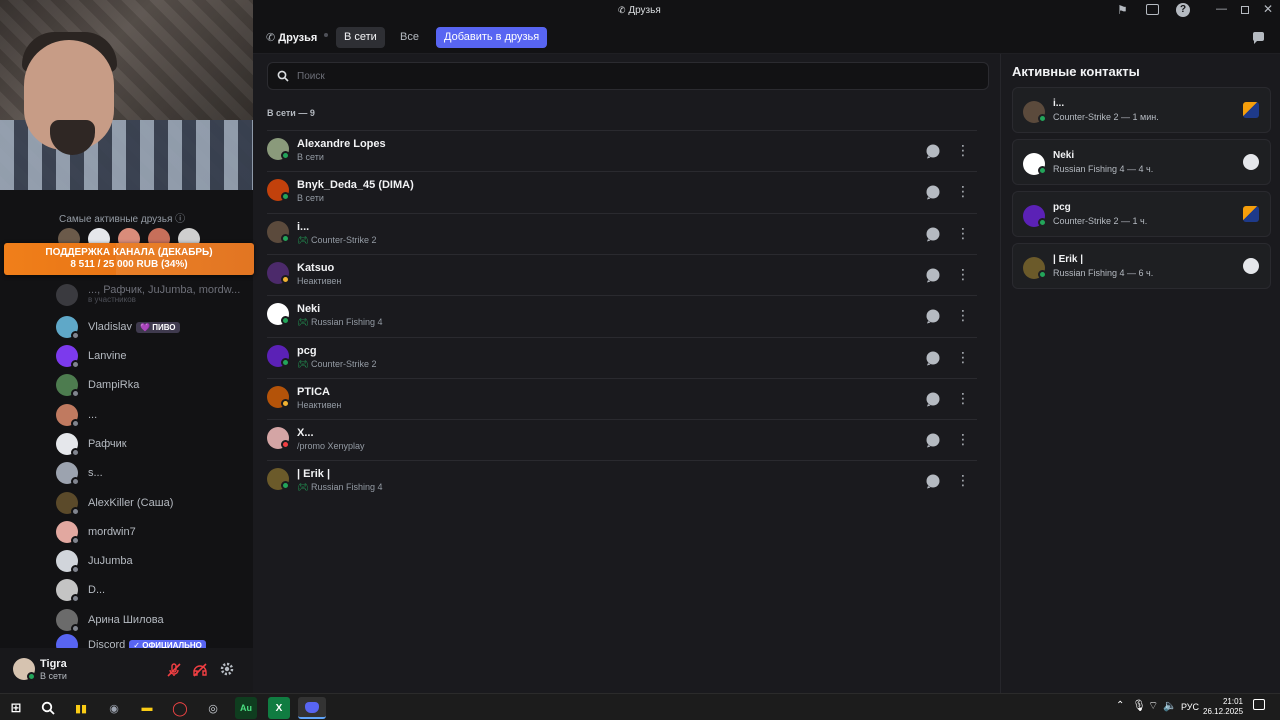  Describe the element at coordinates (1259, 704) in the screenshot. I see `notifications-icon` at that location.